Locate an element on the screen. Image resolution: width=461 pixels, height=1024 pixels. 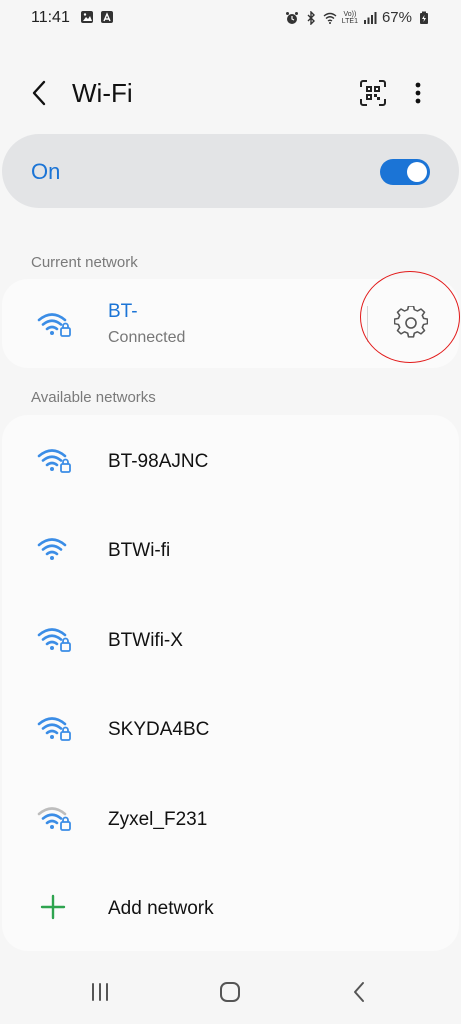
app-notification-icon is located at coordinates (107, 17).